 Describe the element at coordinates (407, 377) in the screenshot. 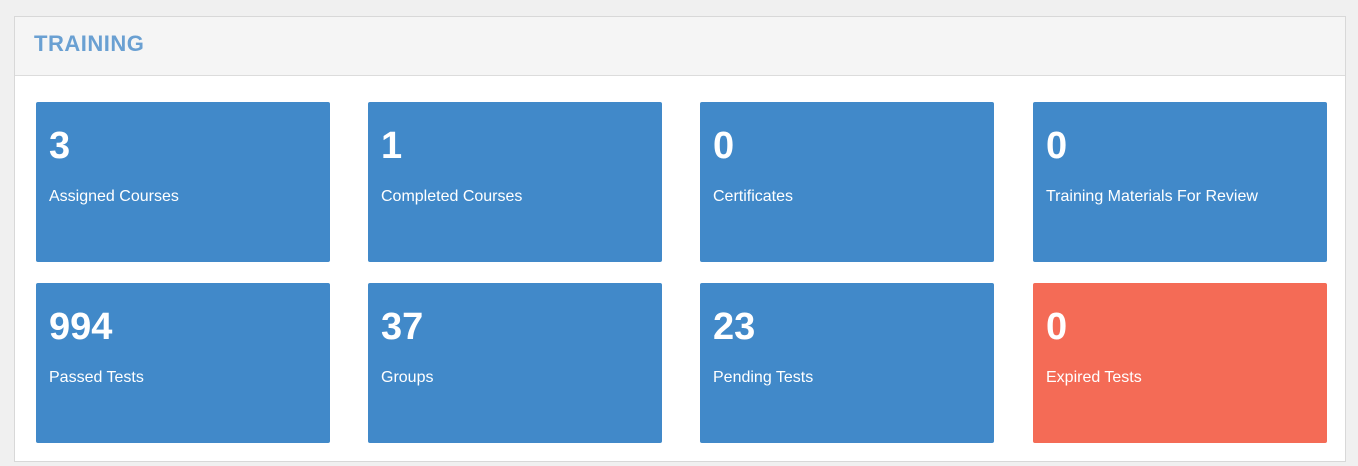

I see `tile-label: Groups` at that location.